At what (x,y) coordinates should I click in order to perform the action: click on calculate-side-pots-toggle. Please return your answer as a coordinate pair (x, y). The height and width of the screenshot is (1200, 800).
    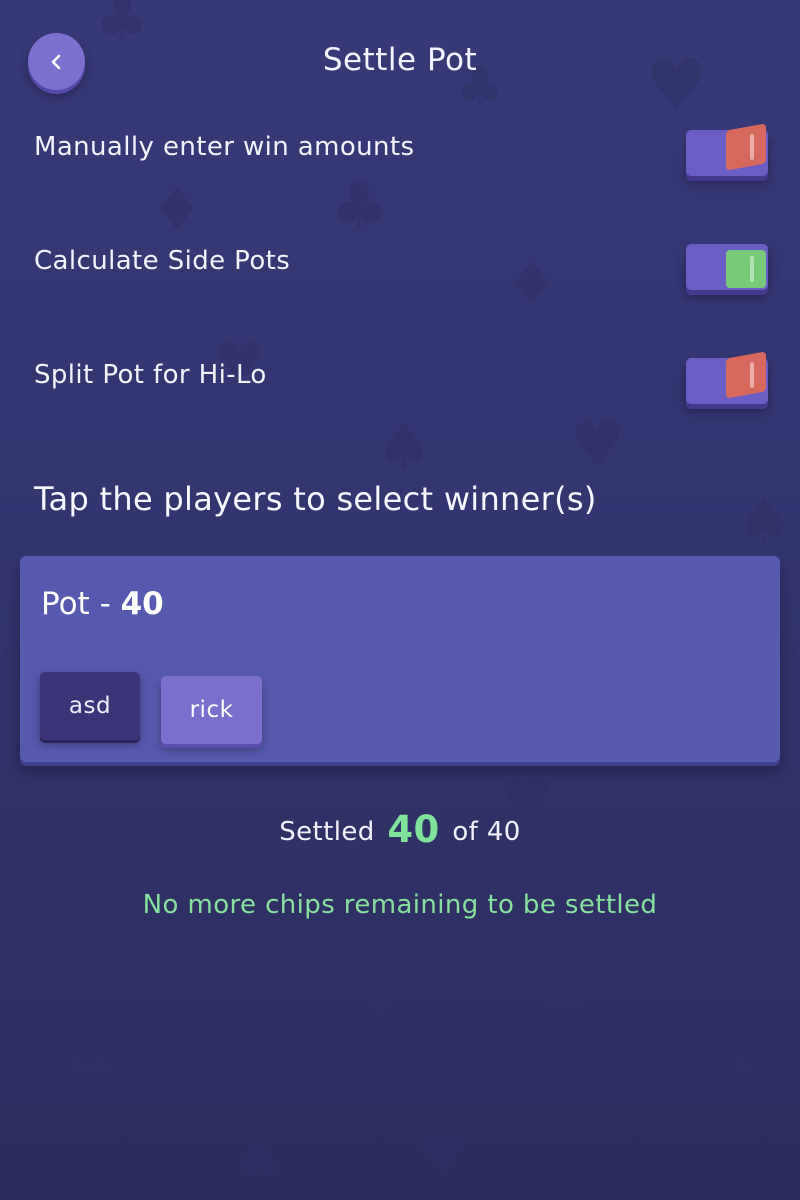
    Looking at the image, I should click on (727, 264).